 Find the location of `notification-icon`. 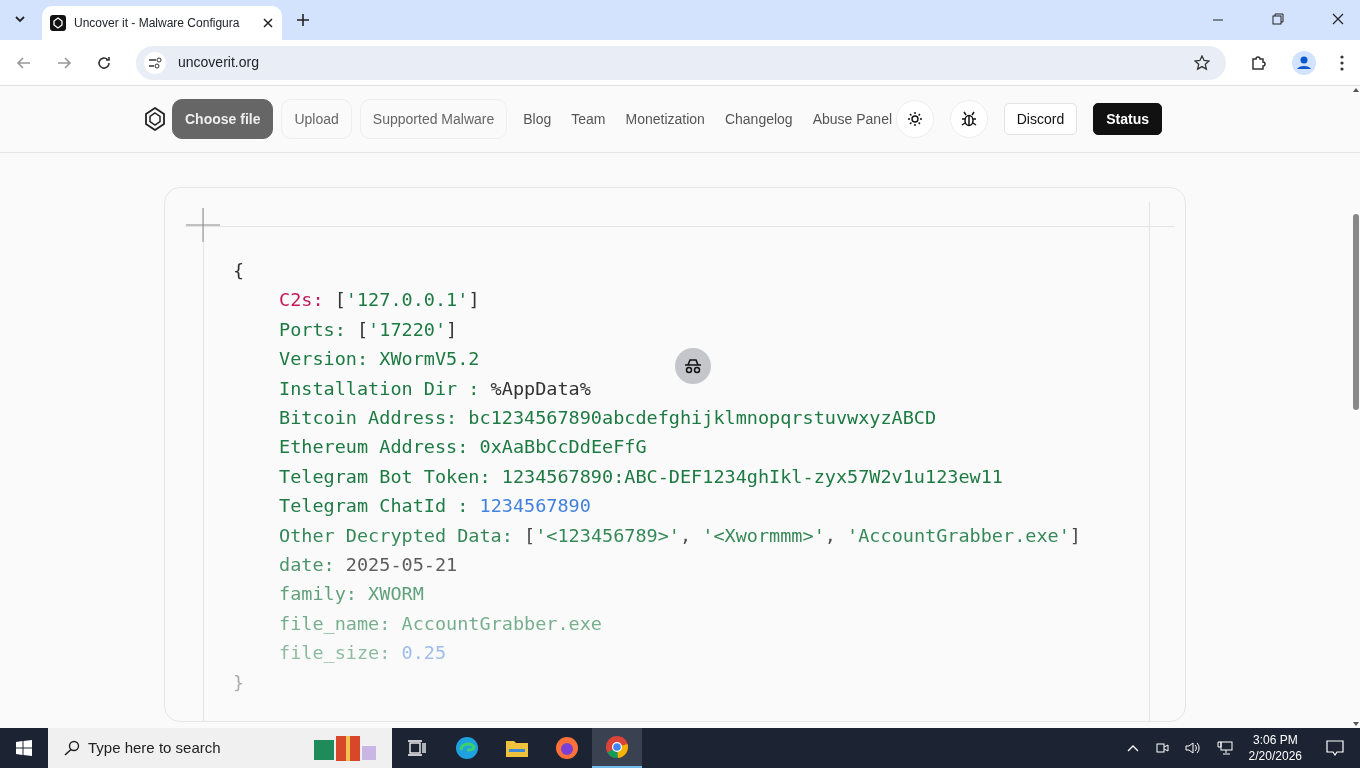

notification-icon is located at coordinates (1335, 748).